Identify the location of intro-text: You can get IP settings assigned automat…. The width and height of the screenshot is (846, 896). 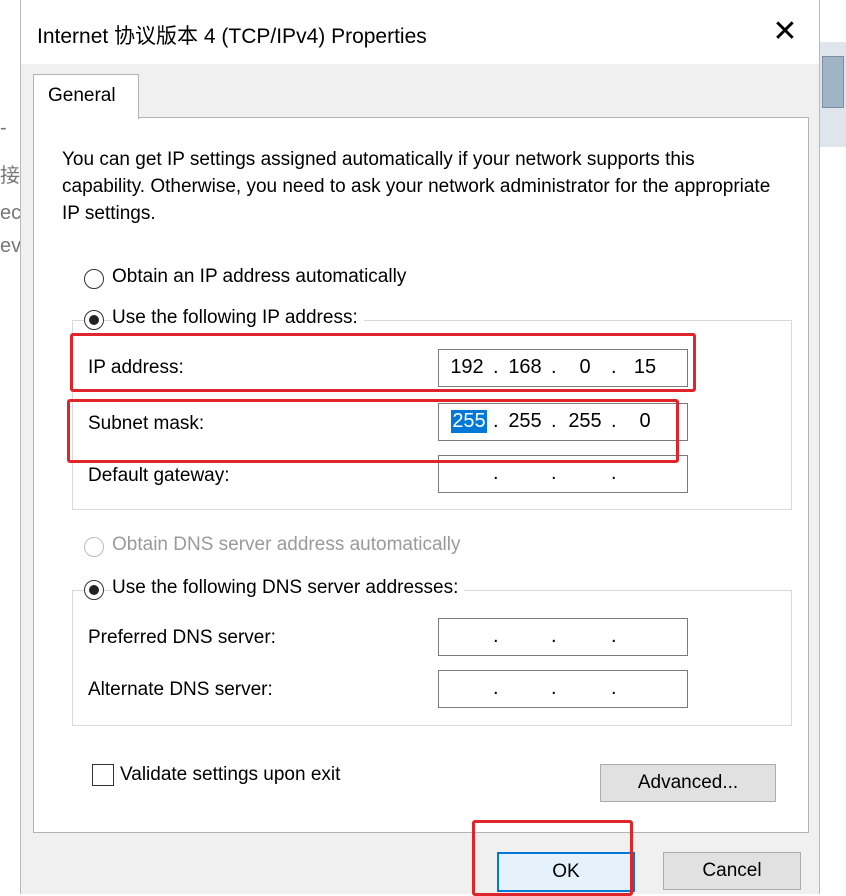
(416, 186).